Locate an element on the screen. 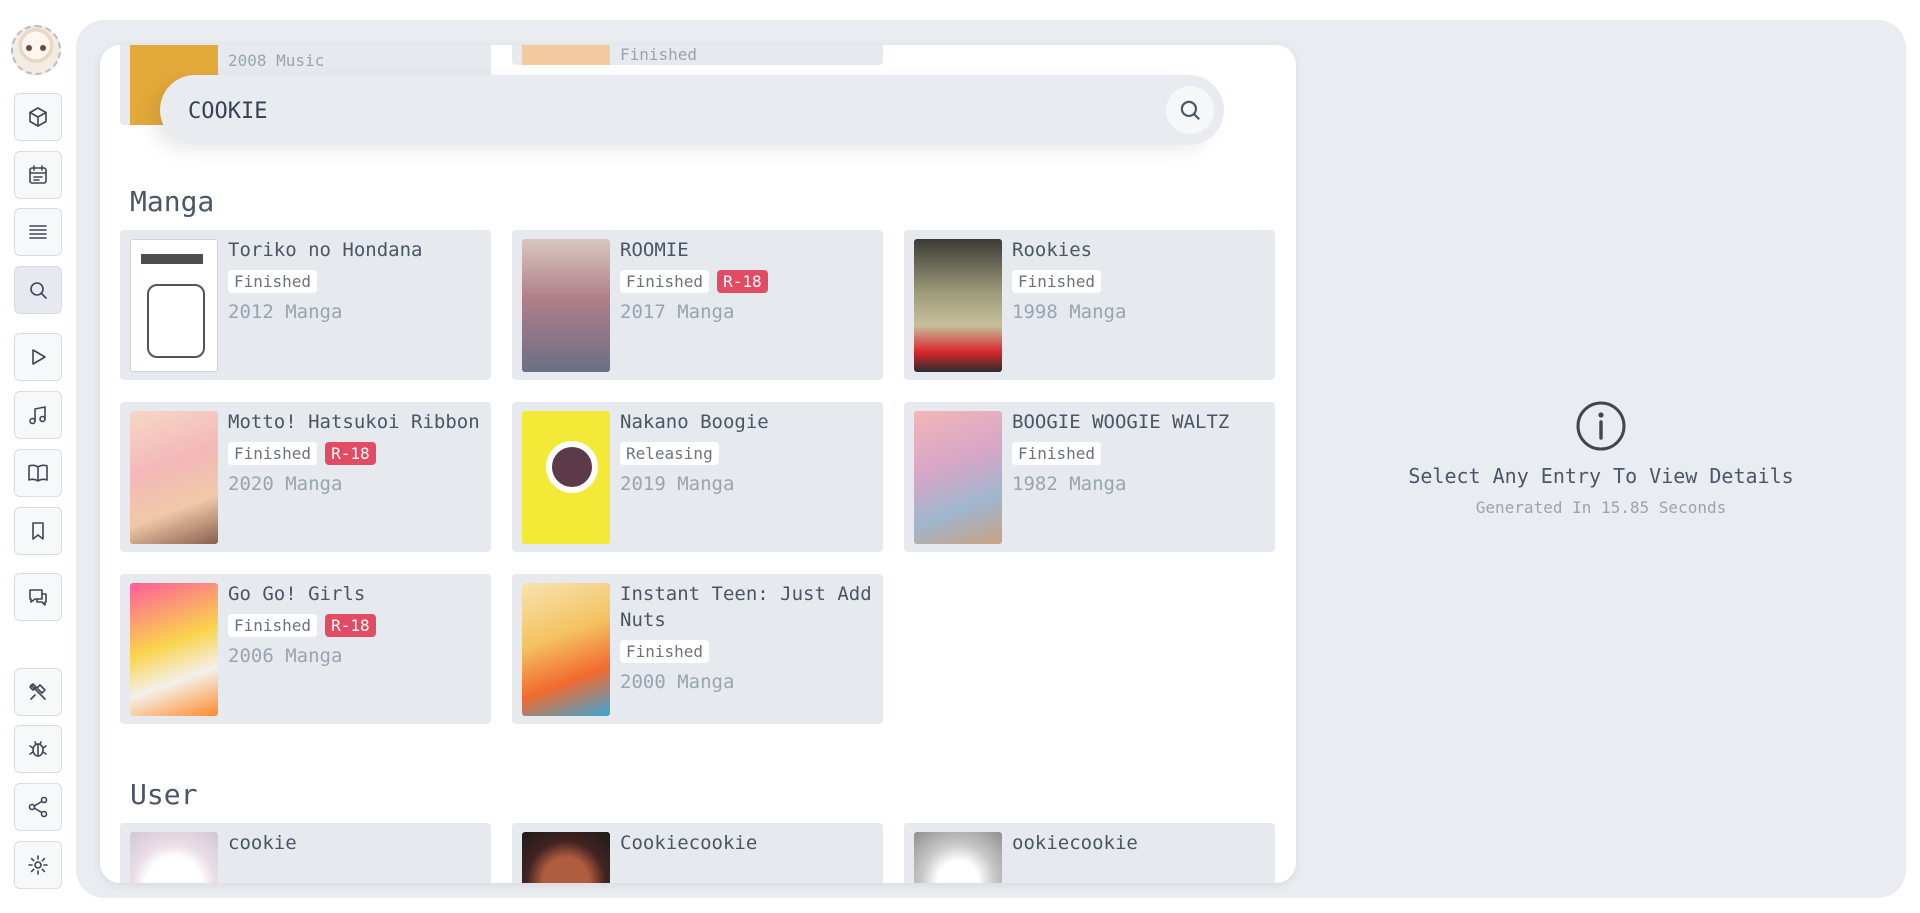 Image resolution: width=1920 pixels, height=913 pixels. card-title: Rookies is located at coordinates (1052, 250).